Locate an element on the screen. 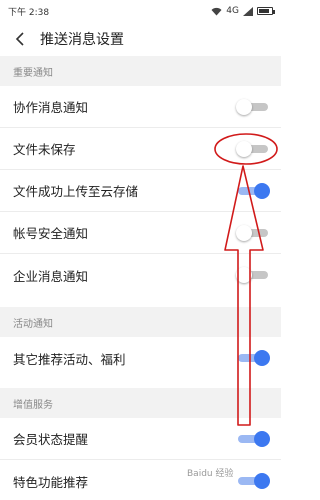 The width and height of the screenshot is (320, 500). page-title: 推送消息设置 is located at coordinates (82, 40).